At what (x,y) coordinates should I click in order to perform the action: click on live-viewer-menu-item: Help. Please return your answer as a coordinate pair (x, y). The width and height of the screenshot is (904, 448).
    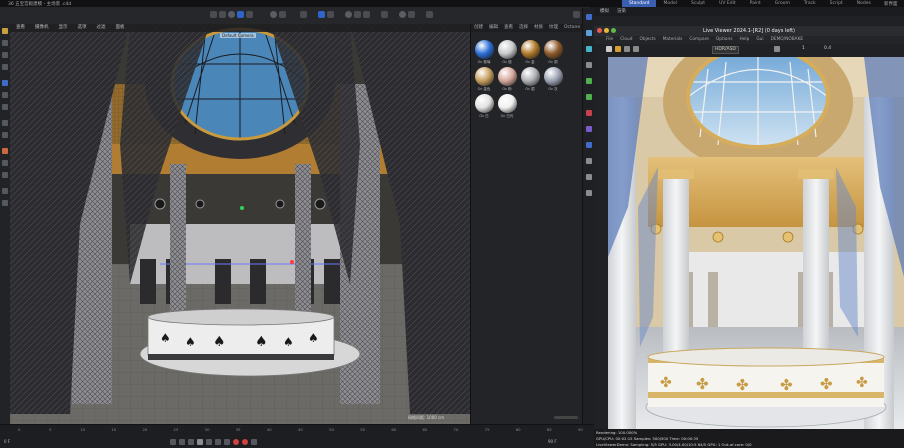
    Looking at the image, I should click on (745, 40).